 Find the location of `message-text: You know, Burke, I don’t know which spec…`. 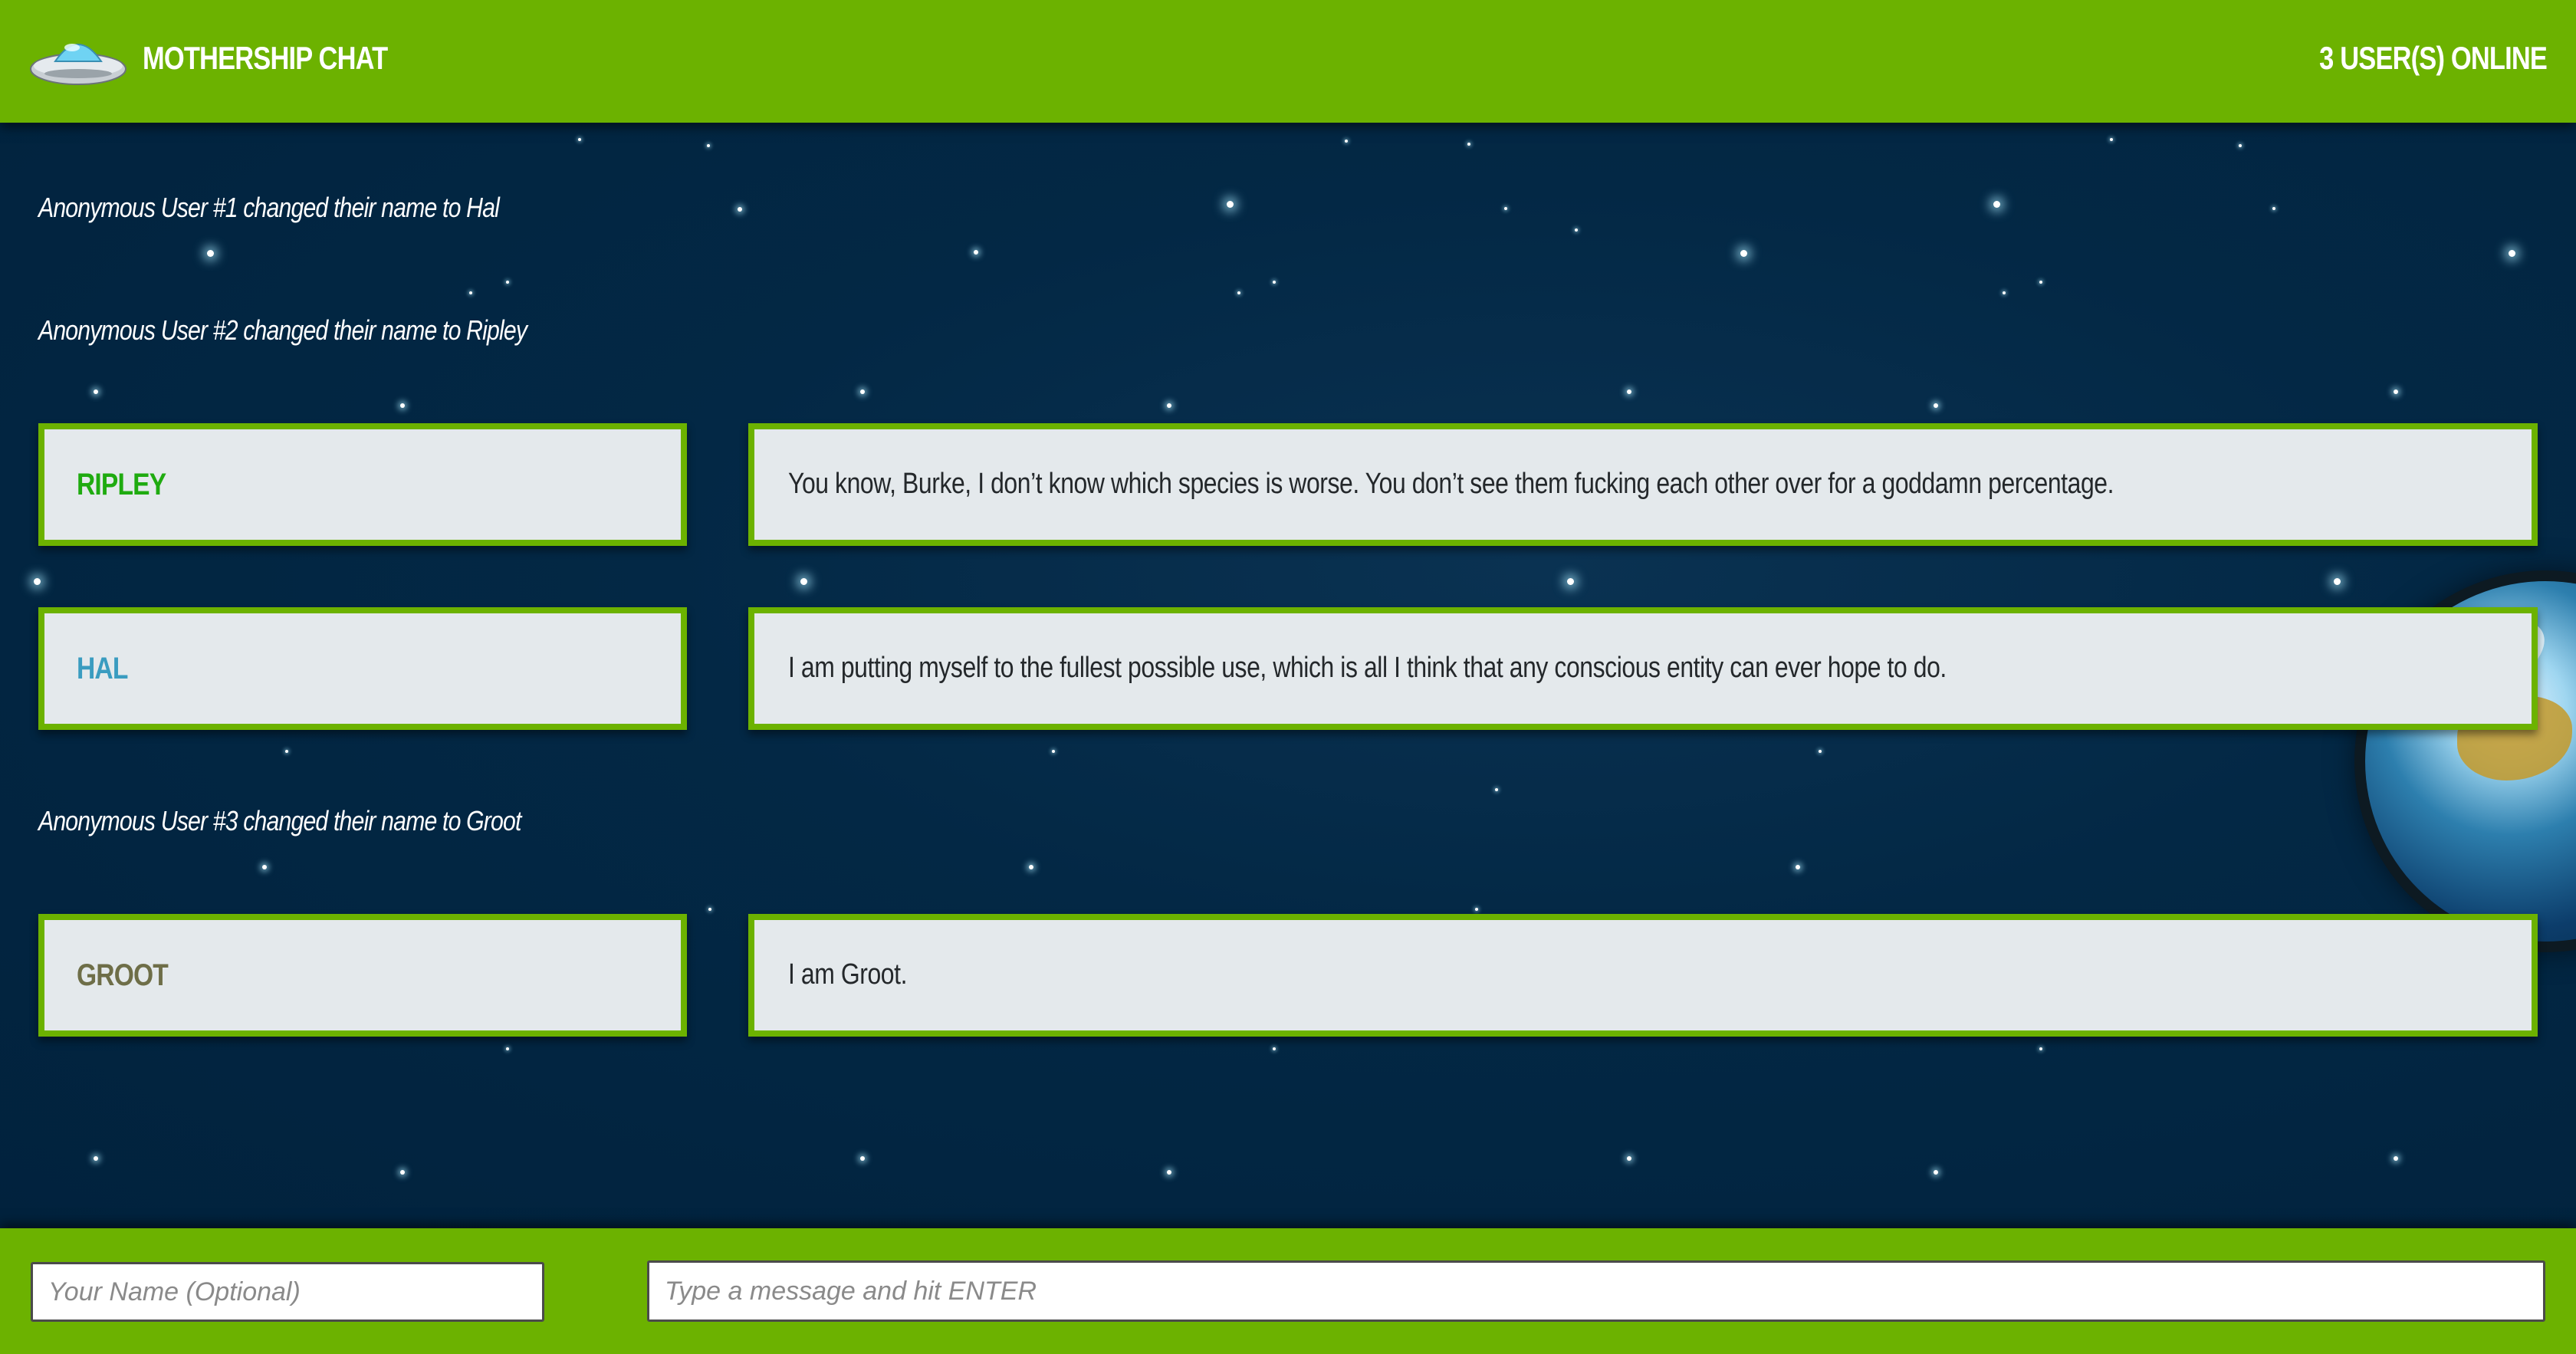

message-text: You know, Burke, I don’t know which spec… is located at coordinates (1451, 484).